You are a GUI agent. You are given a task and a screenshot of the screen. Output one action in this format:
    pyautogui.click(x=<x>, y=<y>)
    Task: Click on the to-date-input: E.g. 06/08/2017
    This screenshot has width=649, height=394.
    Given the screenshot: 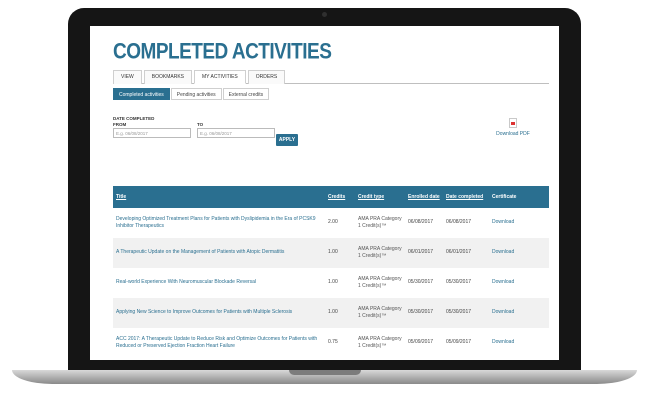 What is the action you would take?
    pyautogui.click(x=236, y=133)
    